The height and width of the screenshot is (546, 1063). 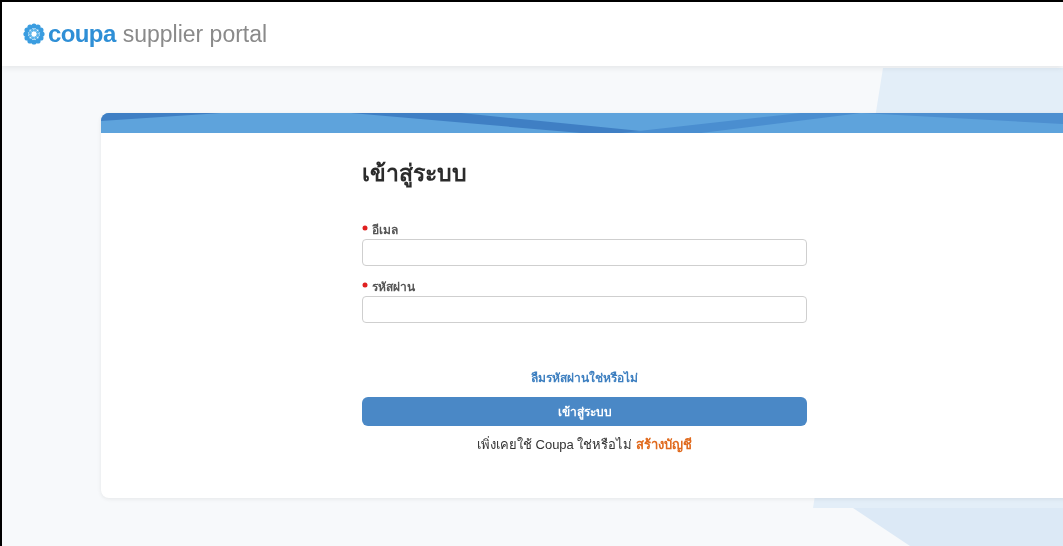 What do you see at coordinates (34, 34) in the screenshot?
I see `starburst-logo-icon` at bounding box center [34, 34].